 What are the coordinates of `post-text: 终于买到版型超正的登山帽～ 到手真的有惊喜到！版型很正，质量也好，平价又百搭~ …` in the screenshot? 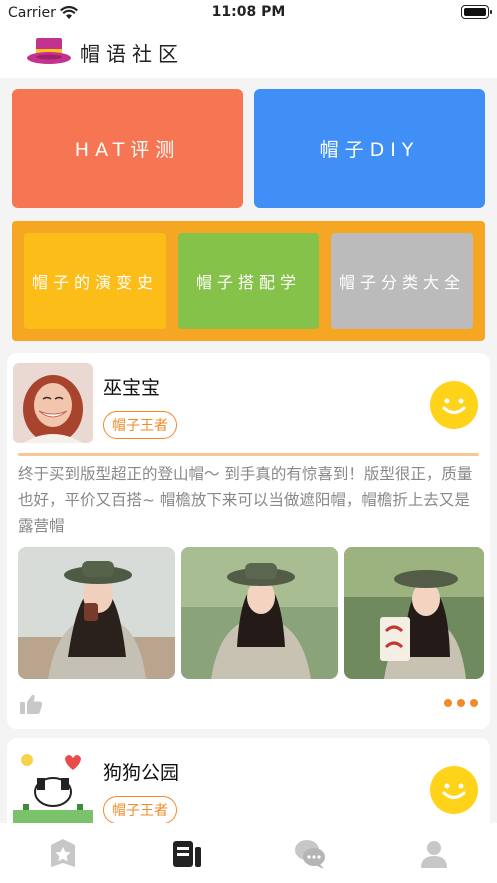 It's located at (245, 500).